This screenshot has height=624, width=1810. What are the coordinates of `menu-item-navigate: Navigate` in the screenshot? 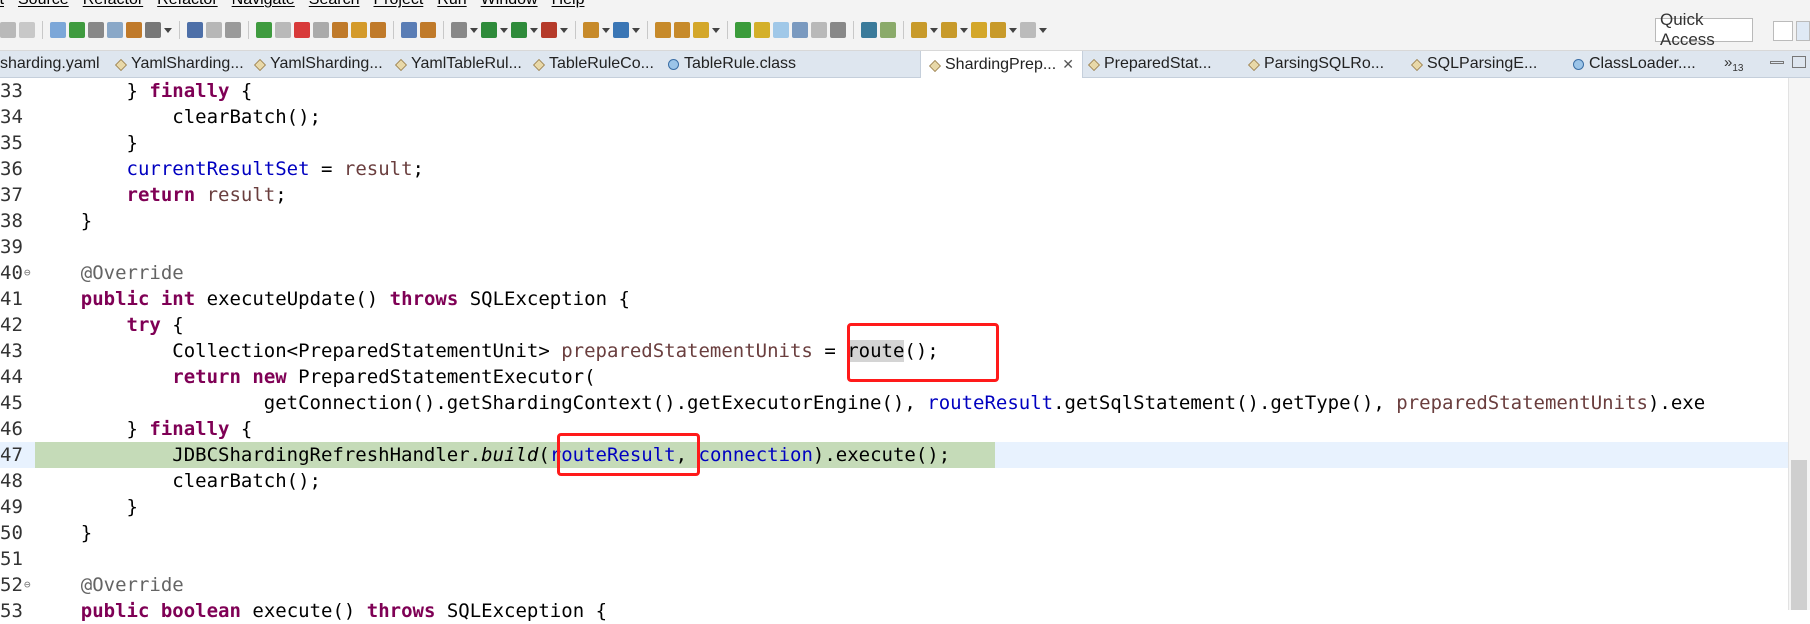 It's located at (263, 4).